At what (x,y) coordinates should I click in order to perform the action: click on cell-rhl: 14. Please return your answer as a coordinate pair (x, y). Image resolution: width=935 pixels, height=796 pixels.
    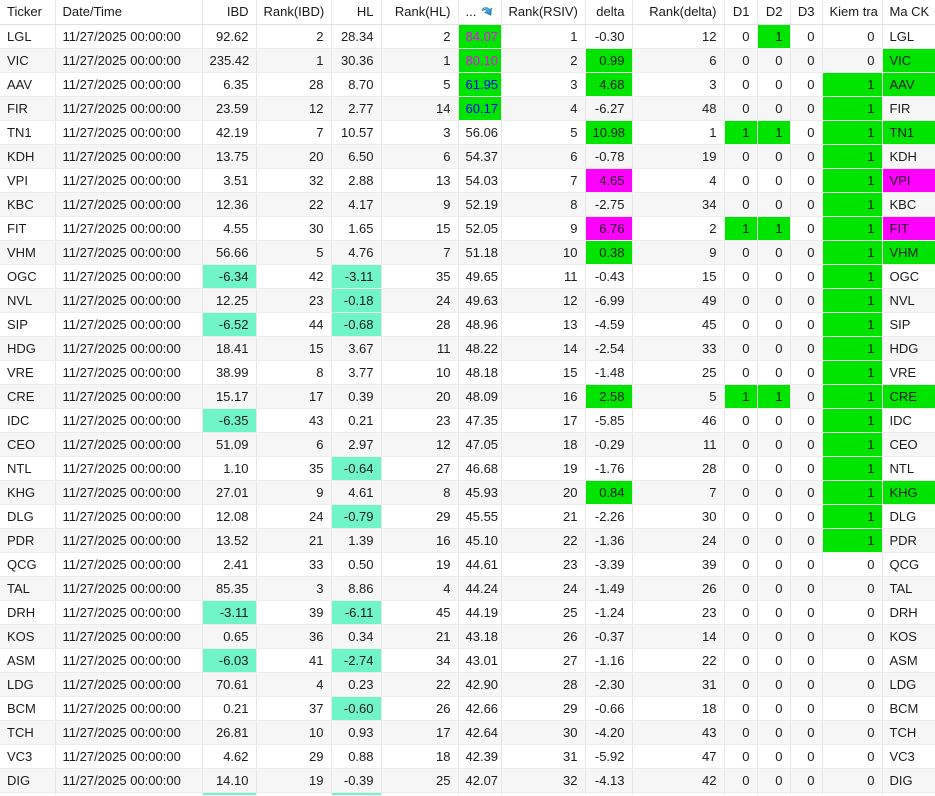
    Looking at the image, I should click on (420, 108).